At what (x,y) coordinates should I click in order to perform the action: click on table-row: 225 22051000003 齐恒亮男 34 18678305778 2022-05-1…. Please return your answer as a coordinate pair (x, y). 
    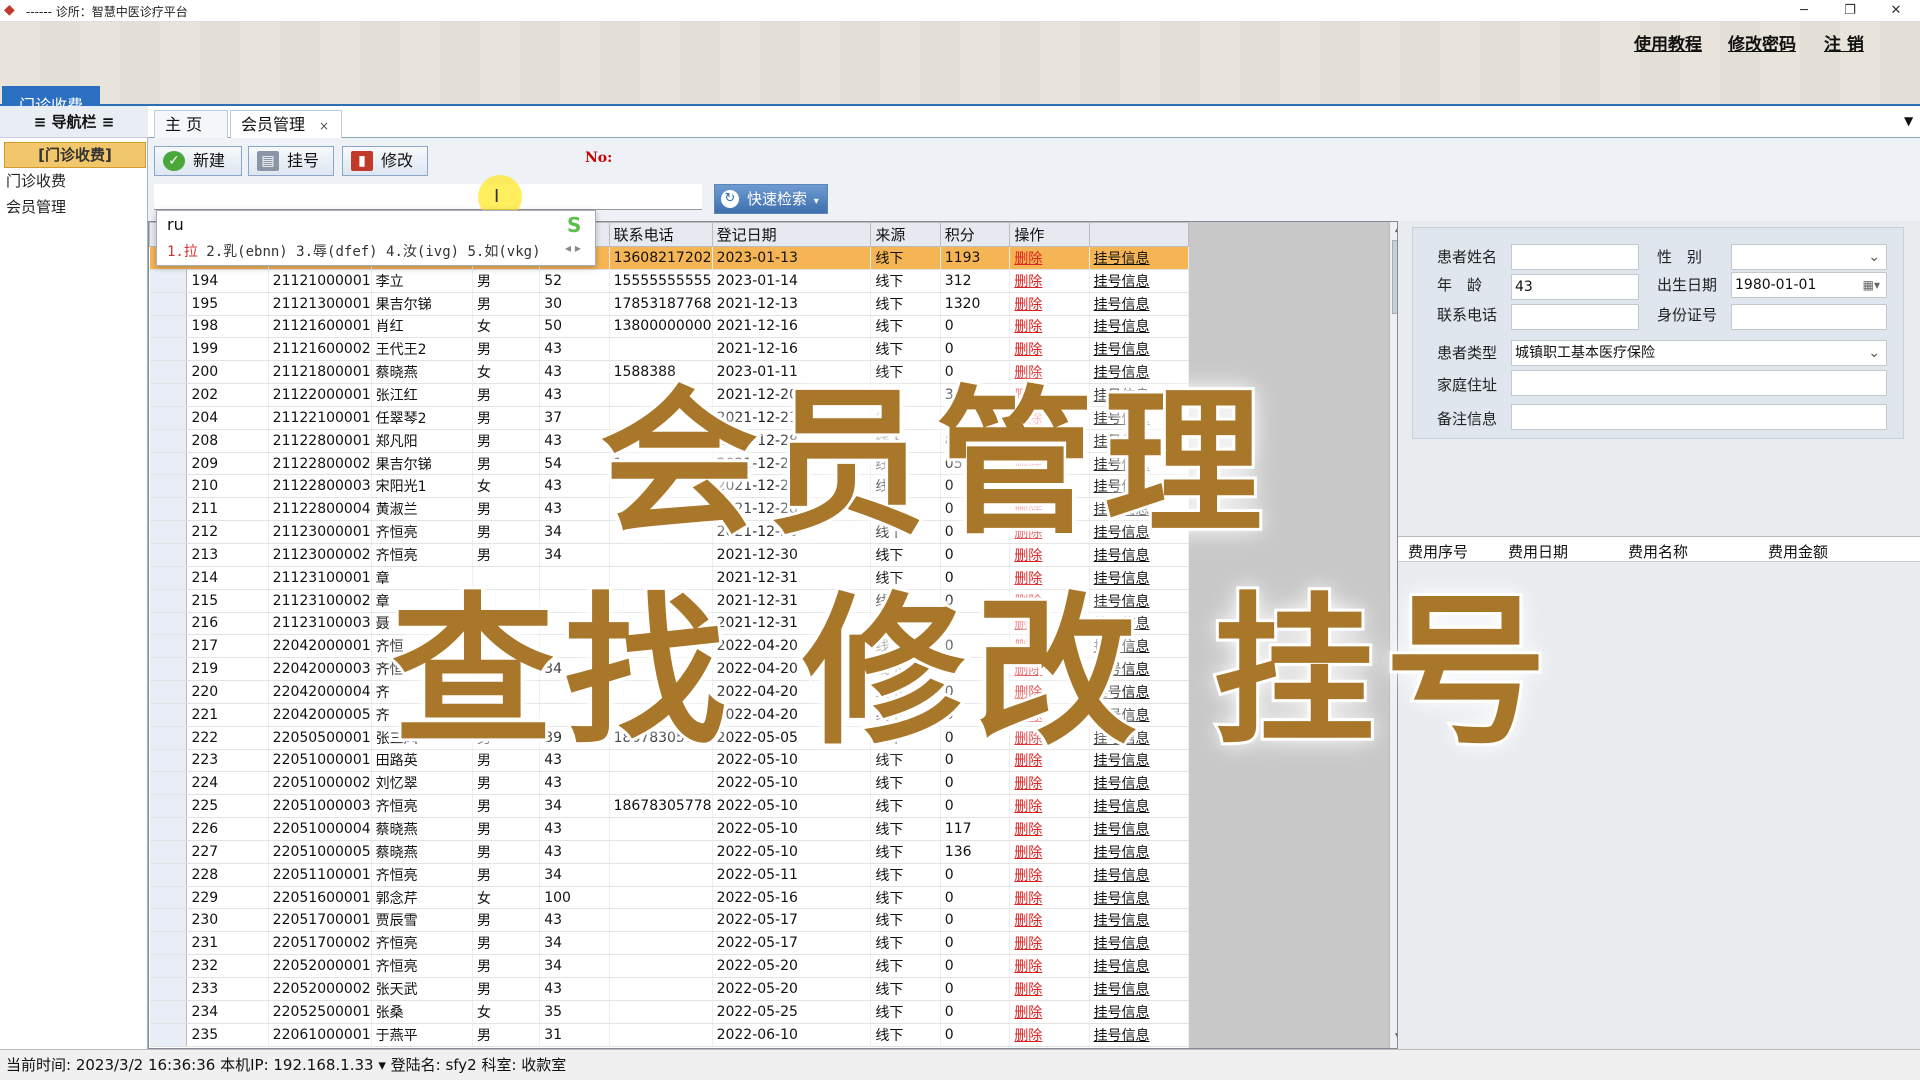
    Looking at the image, I should click on (669, 806).